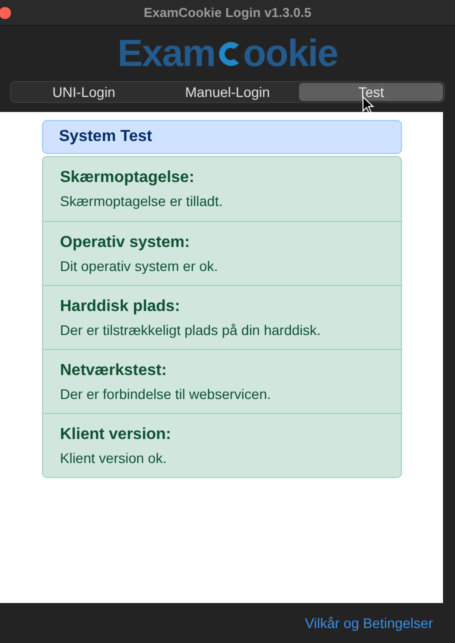 This screenshot has width=455, height=643. What do you see at coordinates (128, 178) in the screenshot?
I see `check-title: Skærmoptagelse:` at bounding box center [128, 178].